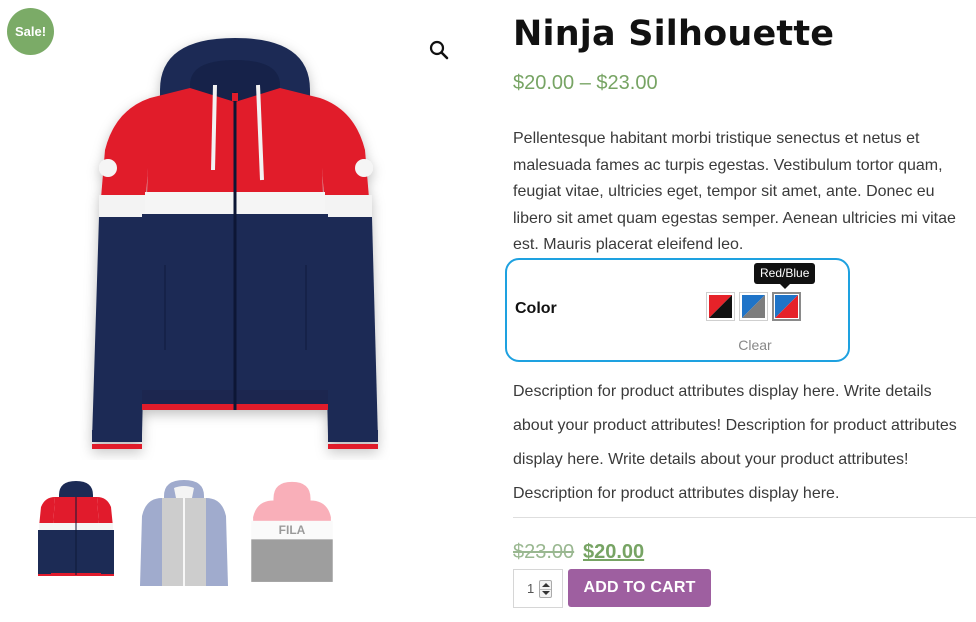 This screenshot has width=976, height=622. I want to click on clear-selection-link: Clear, so click(755, 345).